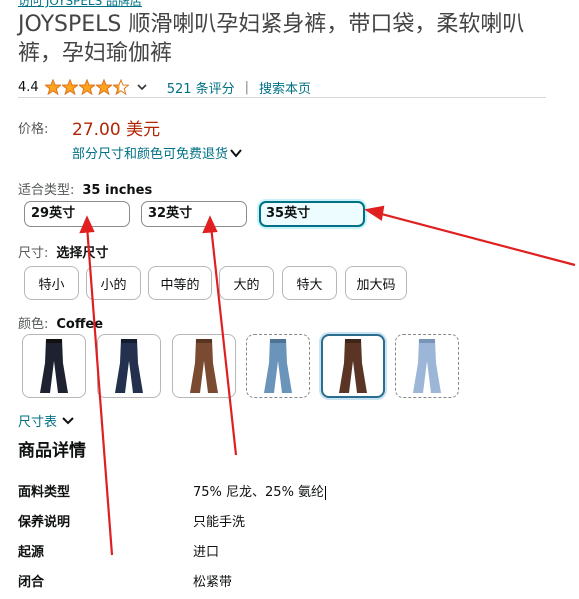  I want to click on swatch-light-blue-jeans, so click(278, 366).